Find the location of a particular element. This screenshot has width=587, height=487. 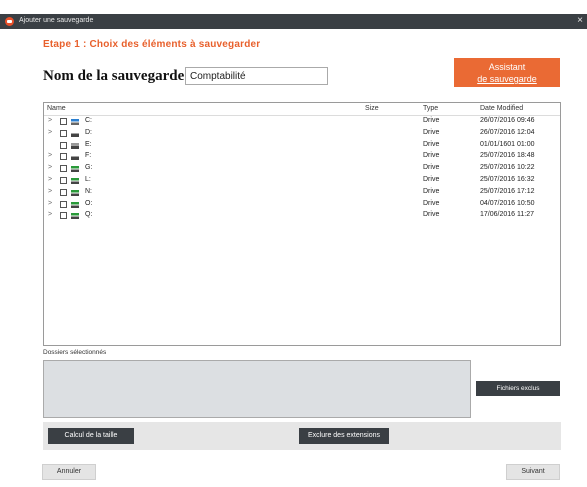

tree-row: > D: Drive 26/07/2016 12:04 is located at coordinates (302, 134).